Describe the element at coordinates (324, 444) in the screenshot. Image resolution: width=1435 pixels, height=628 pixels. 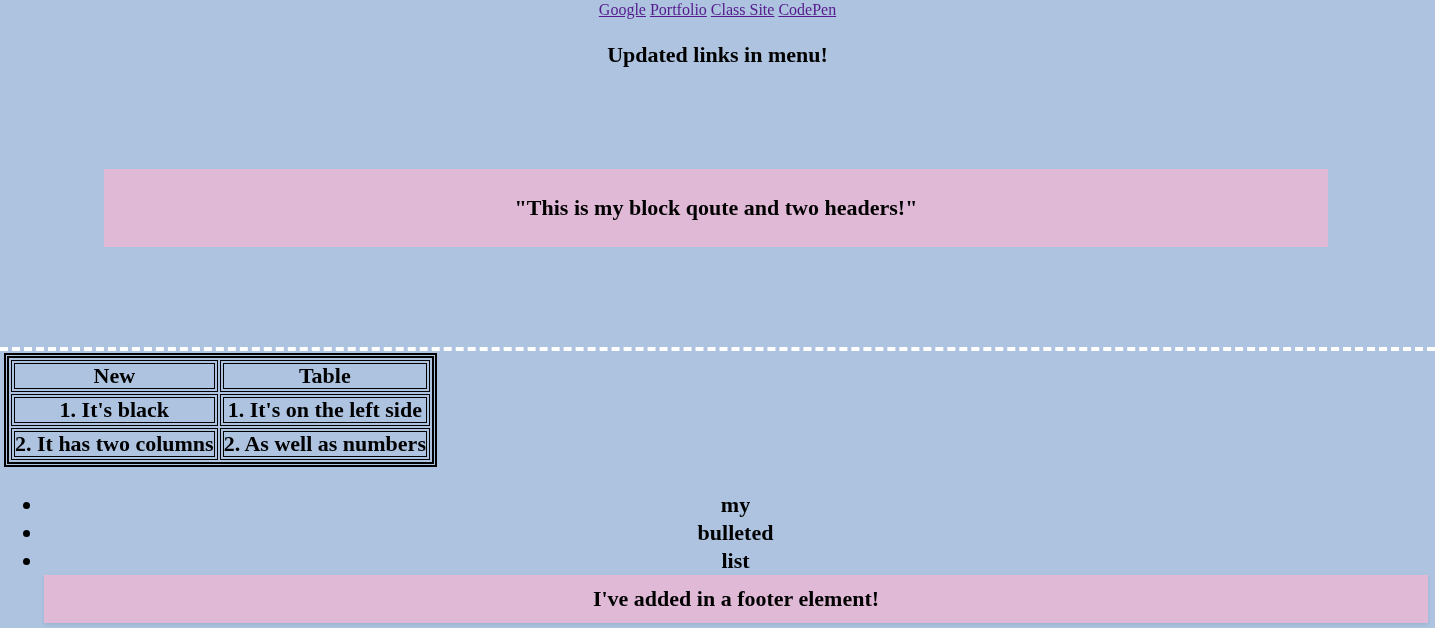
I see `table-cell: 2. As well as numbers` at that location.